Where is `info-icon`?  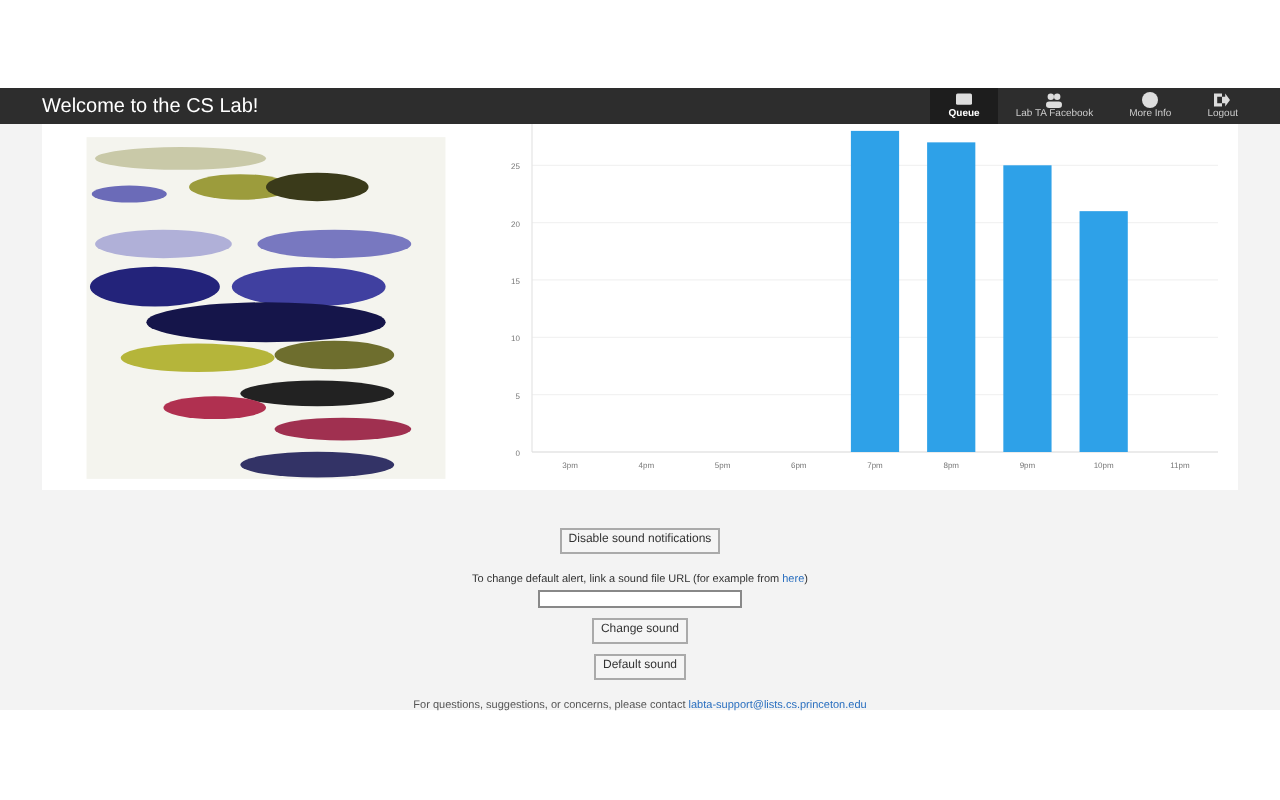
info-icon is located at coordinates (1150, 100).